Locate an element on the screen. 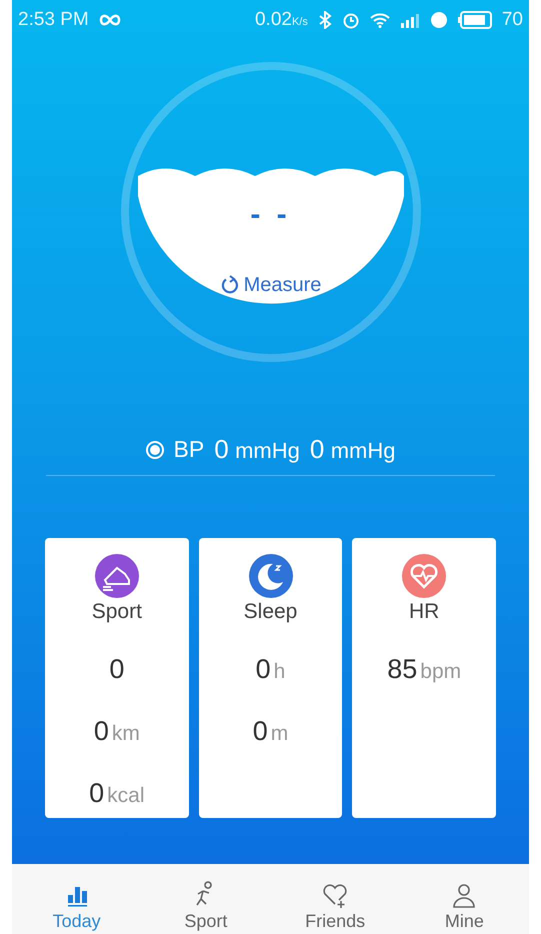 This screenshot has width=541, height=934. stat-card: HR 85 bpm is located at coordinates (424, 678).